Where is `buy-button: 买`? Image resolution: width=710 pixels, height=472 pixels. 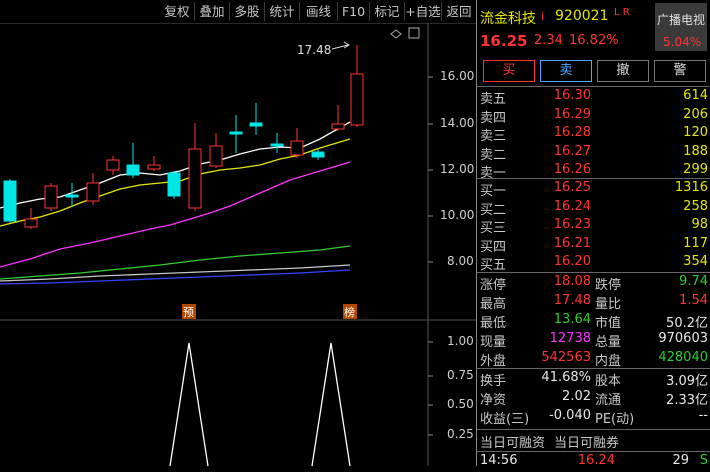
buy-button: 买 is located at coordinates (509, 71).